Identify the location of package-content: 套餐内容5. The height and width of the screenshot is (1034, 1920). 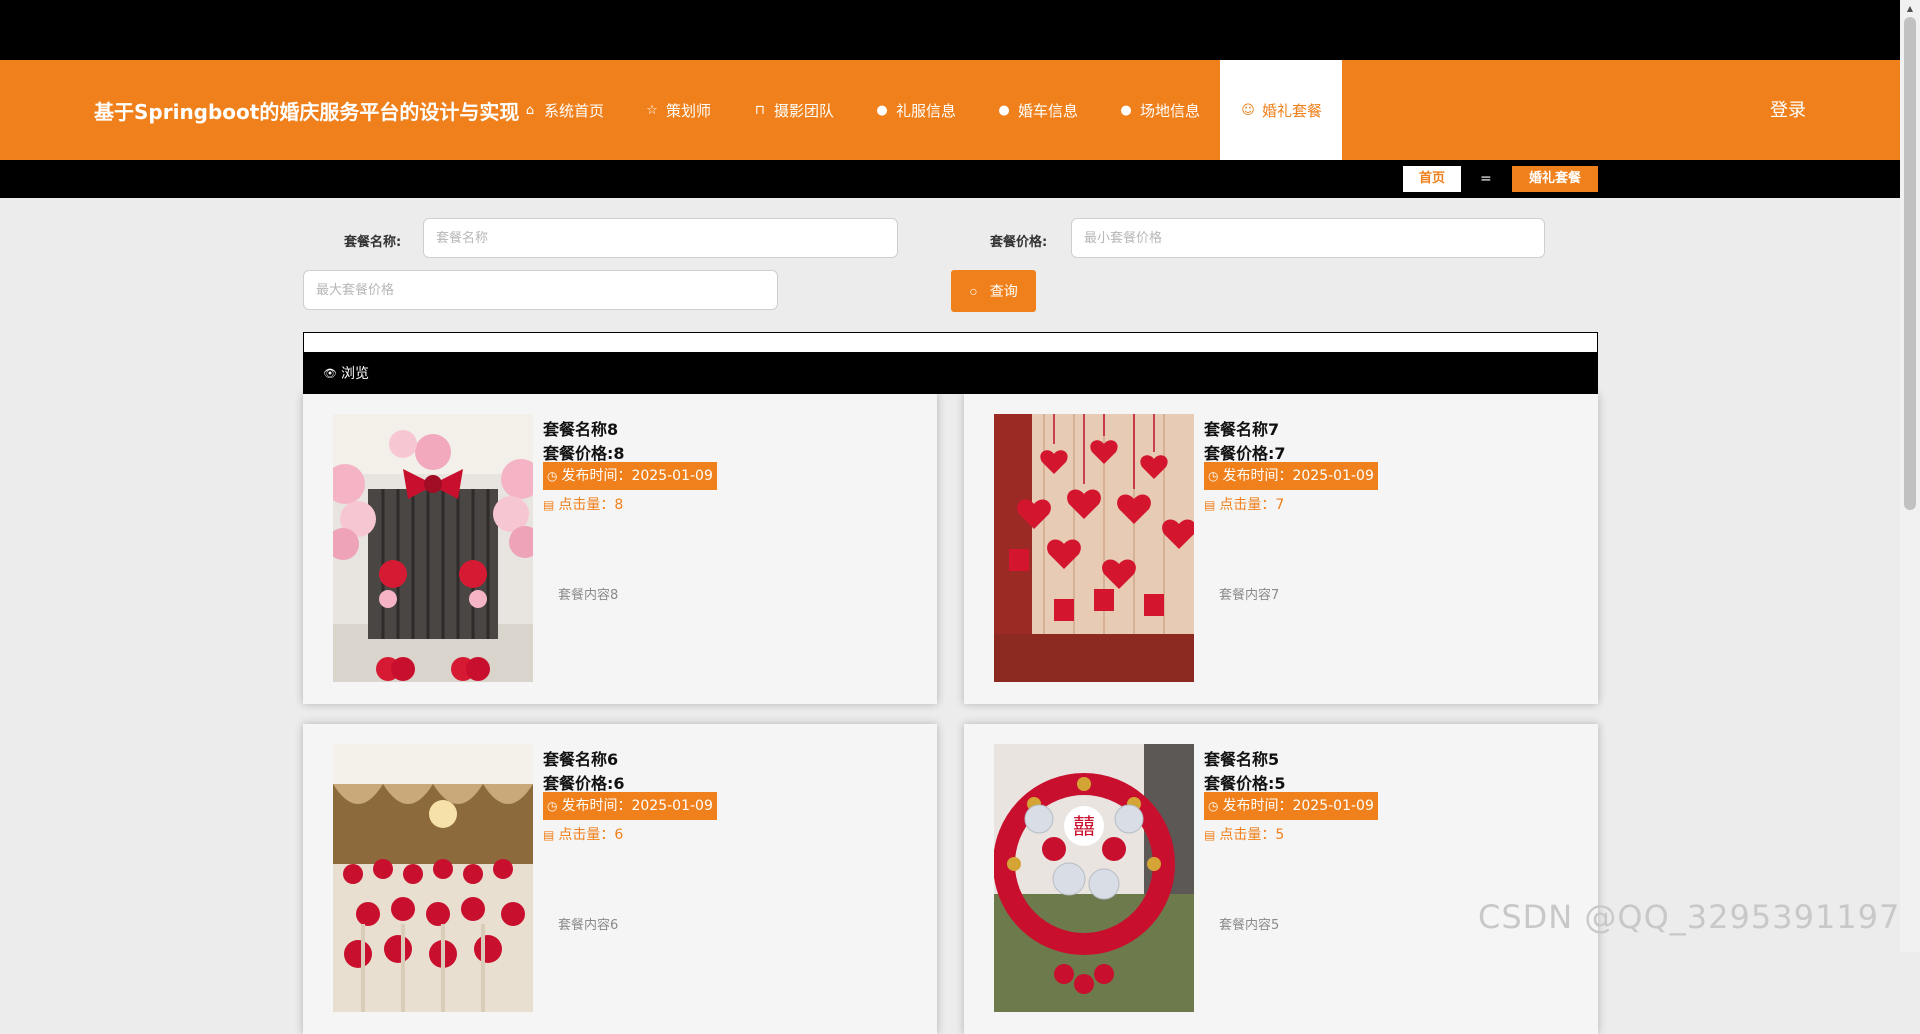
(1249, 925).